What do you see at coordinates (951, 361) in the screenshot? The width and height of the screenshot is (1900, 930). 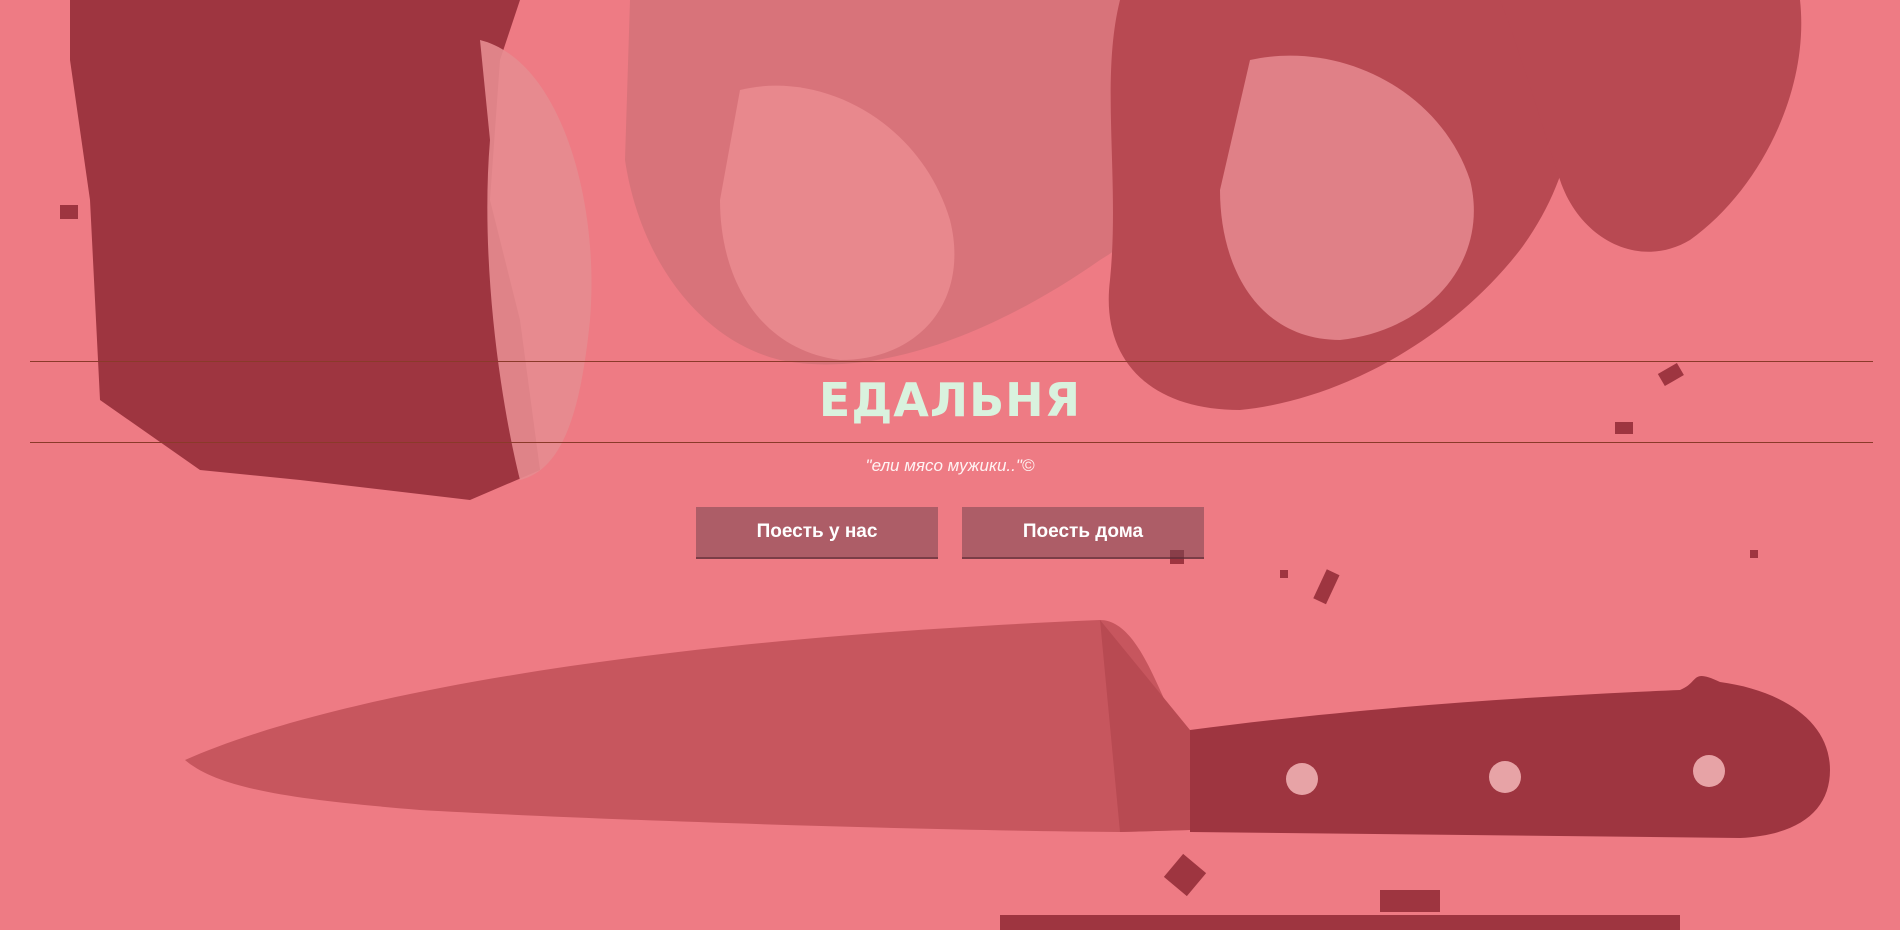 I see `title-top-divider` at bounding box center [951, 361].